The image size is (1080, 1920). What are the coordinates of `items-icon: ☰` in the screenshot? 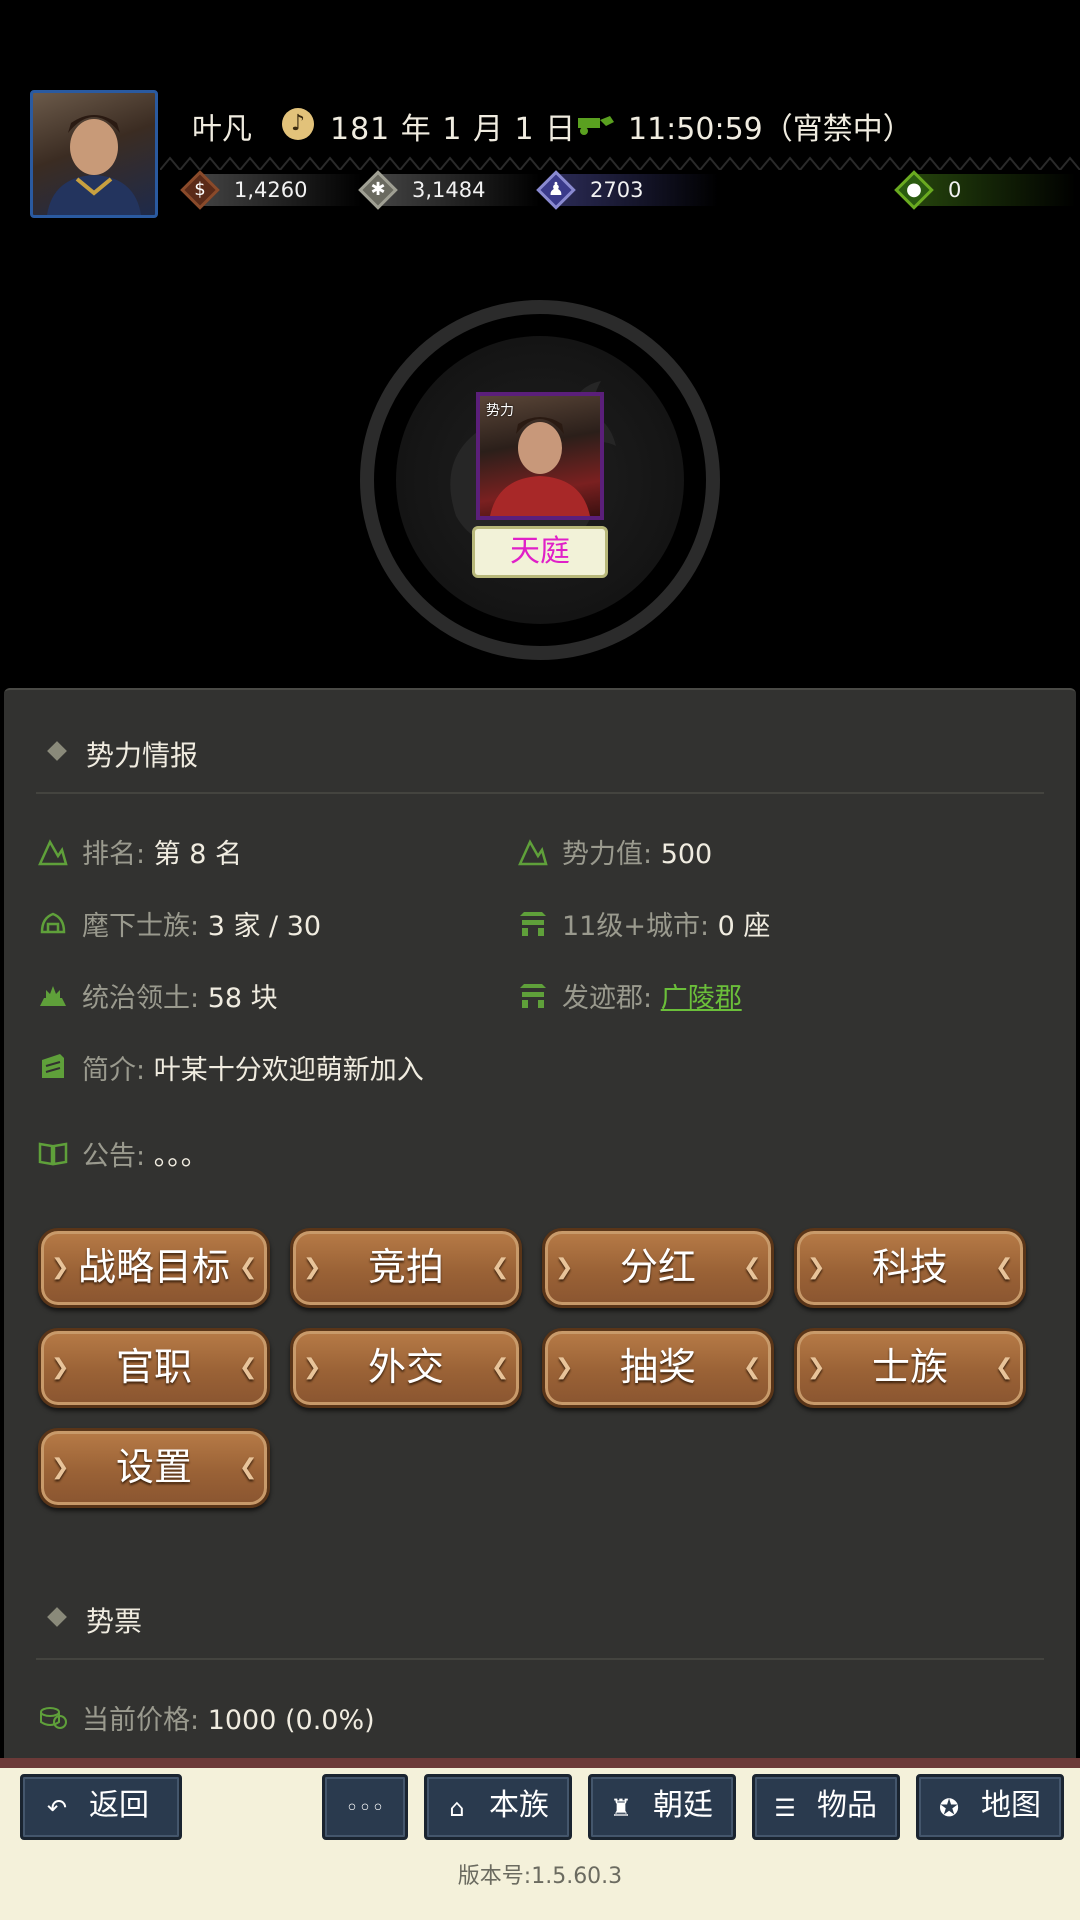 It's located at (785, 1808).